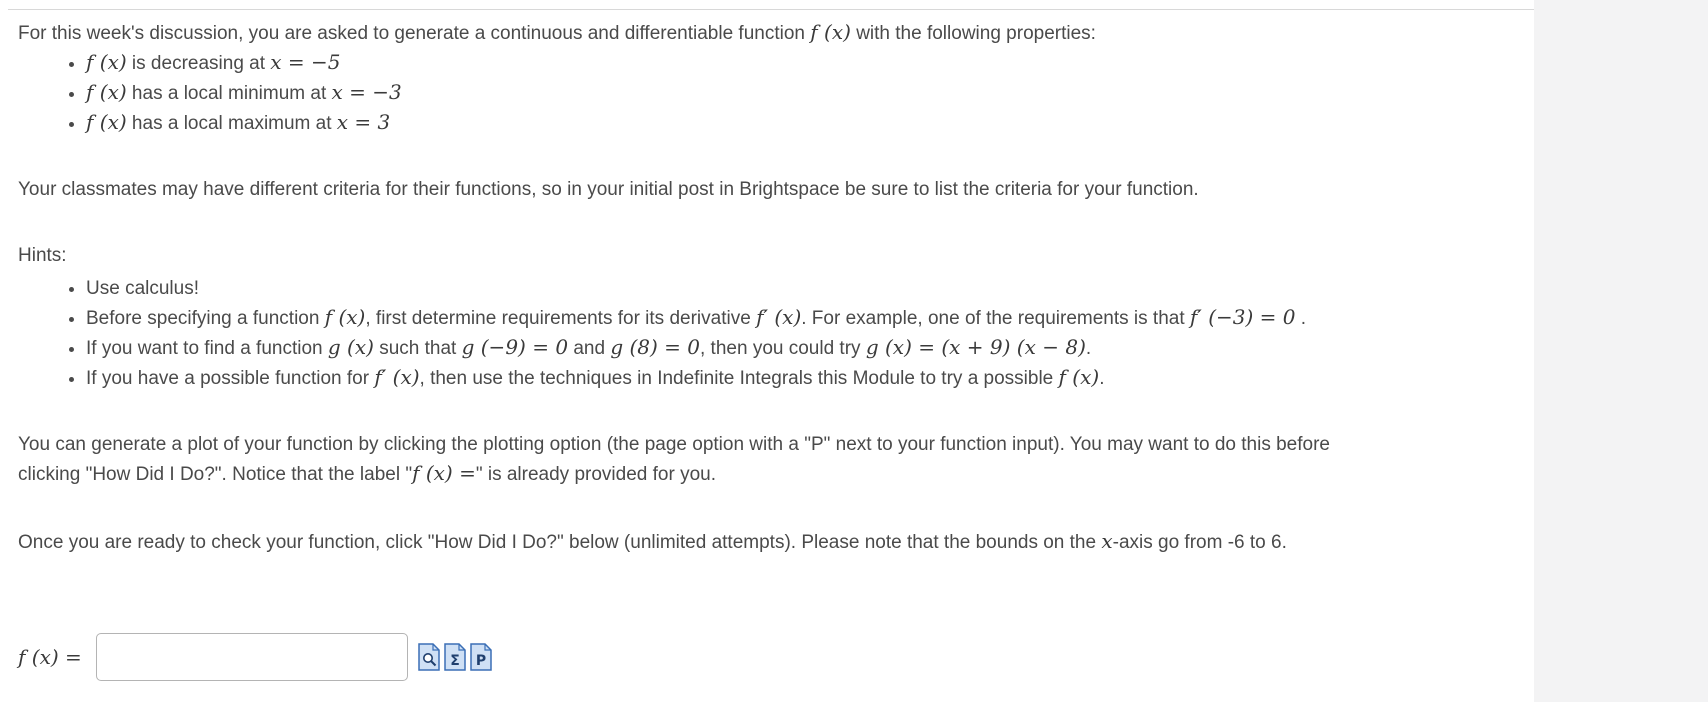 The image size is (1708, 702). I want to click on hints-heading: Hints:, so click(42, 255).